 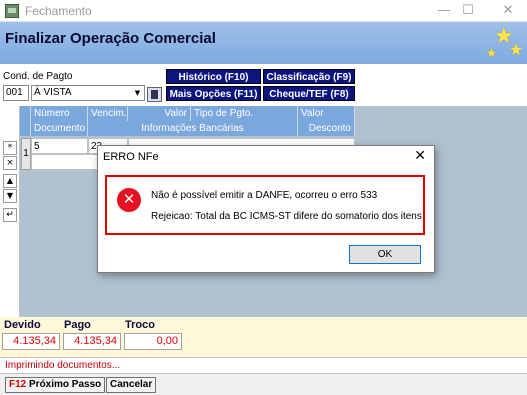 I want to click on col-vencim: Vencim., so click(x=108, y=113).